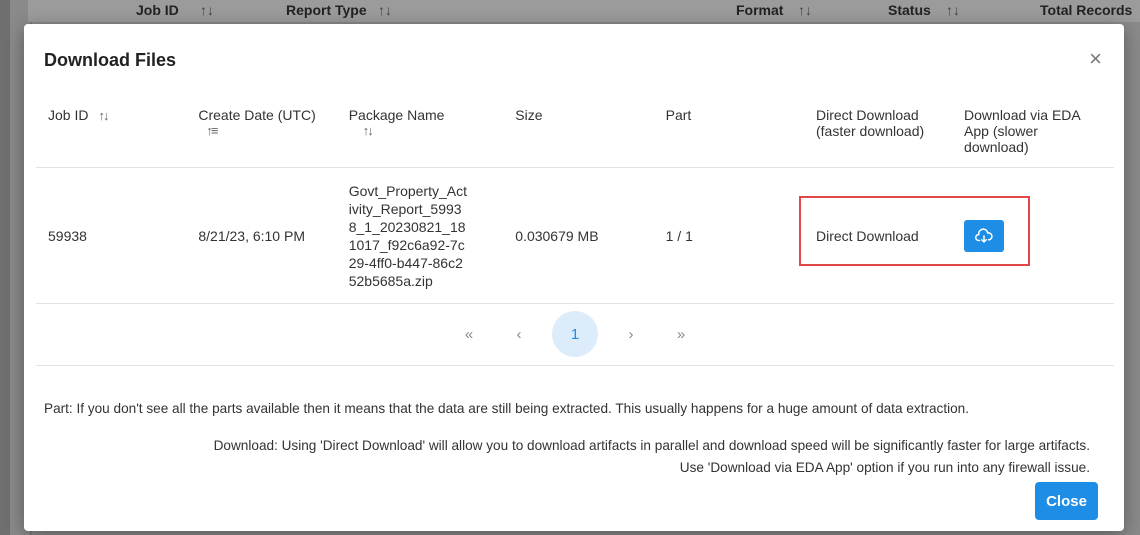 This screenshot has width=1140, height=535. I want to click on prev-page-button: ‹, so click(519, 334).